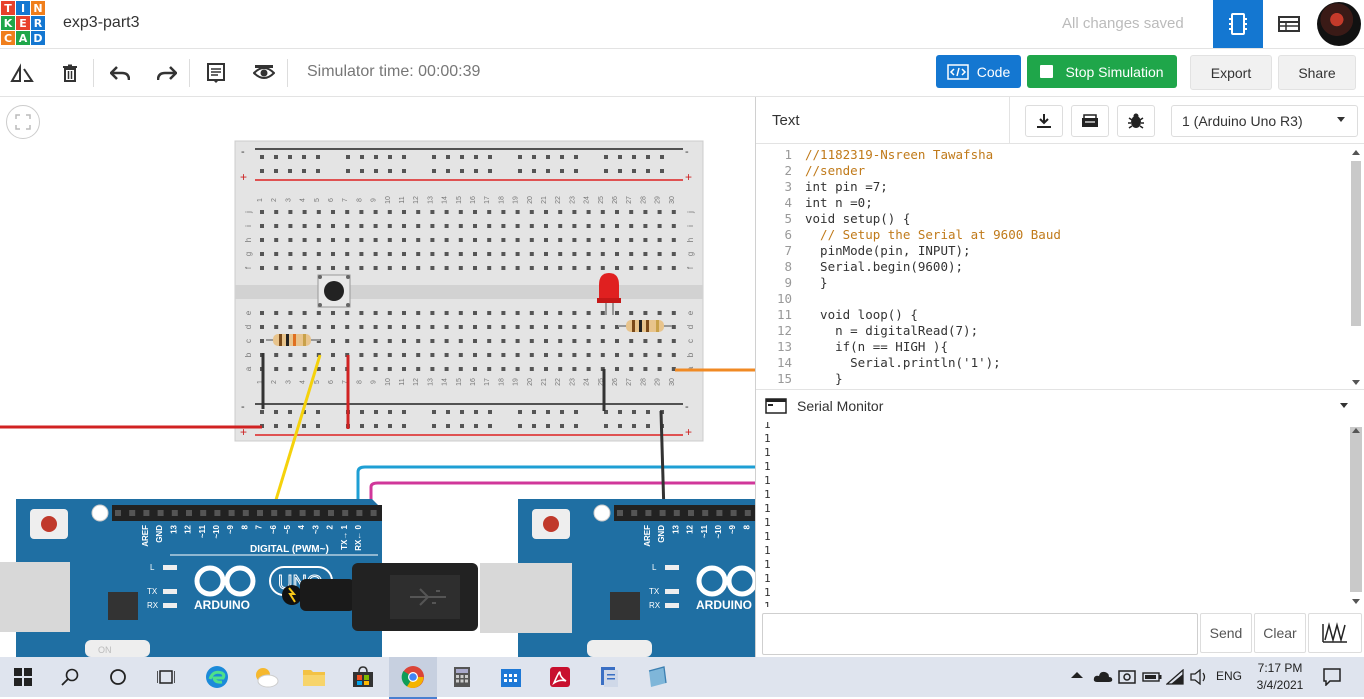  What do you see at coordinates (314, 677) in the screenshot?
I see `file-explorer-icon` at bounding box center [314, 677].